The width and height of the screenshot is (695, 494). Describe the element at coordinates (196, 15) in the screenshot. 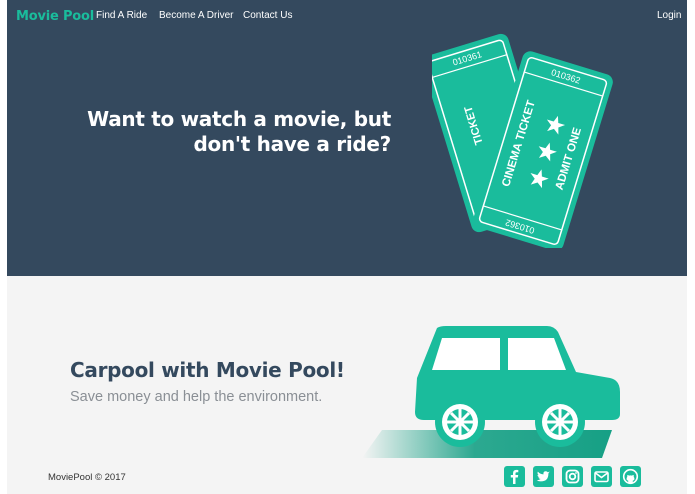

I see `nav-become-a-driver: Become A Driver` at that location.